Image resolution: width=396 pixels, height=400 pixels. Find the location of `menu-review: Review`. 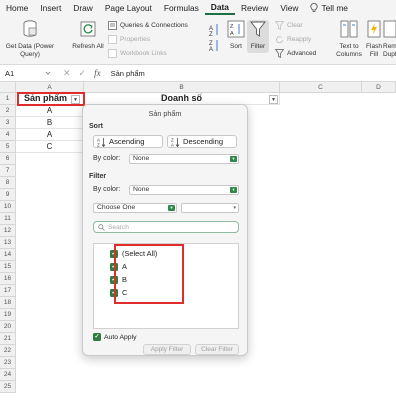

menu-review: Review is located at coordinates (254, 8).